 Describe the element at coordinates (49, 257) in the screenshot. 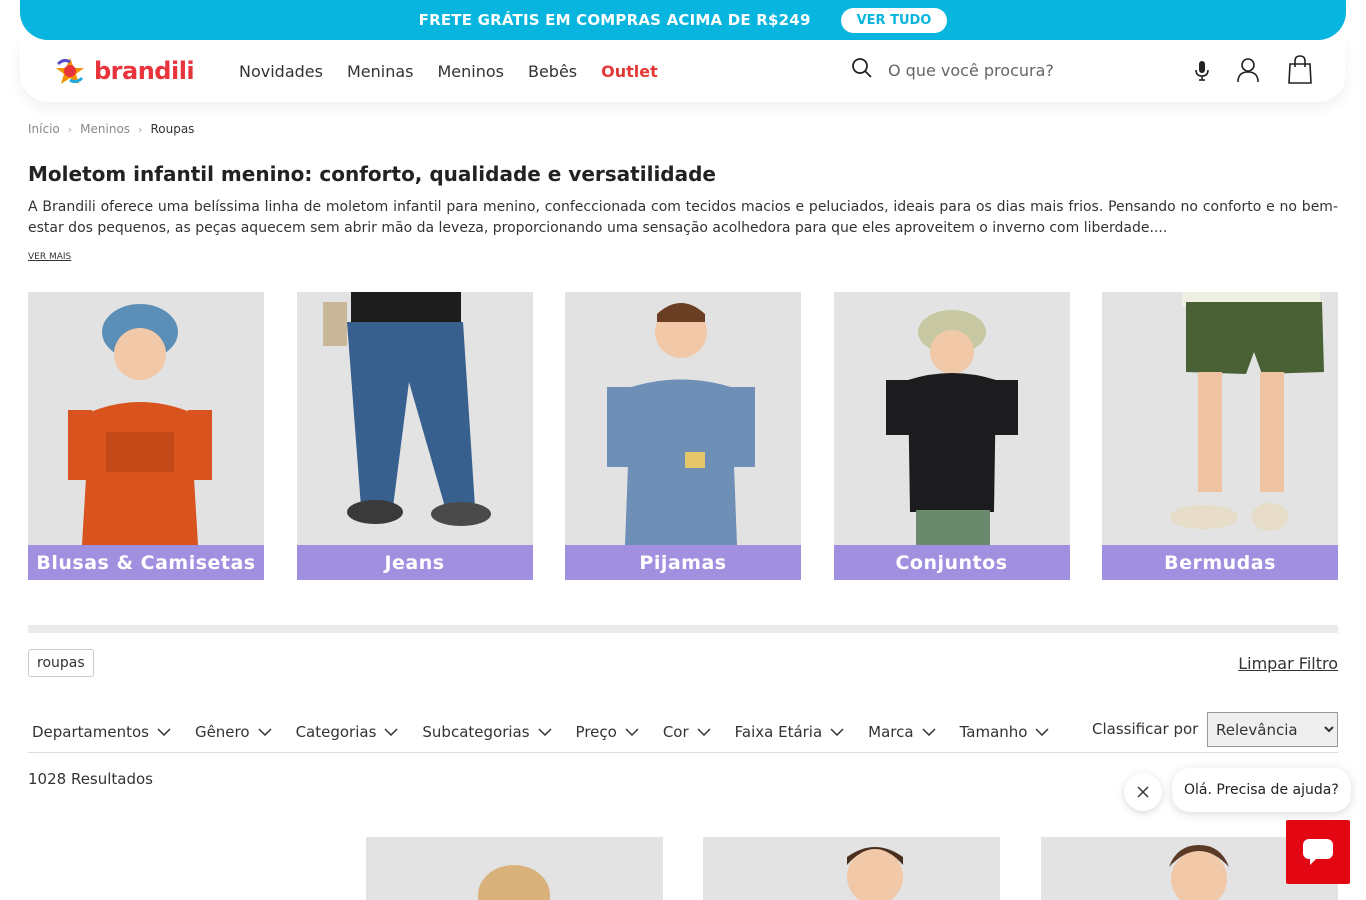

I see `see-more-link: VER MAIS` at that location.